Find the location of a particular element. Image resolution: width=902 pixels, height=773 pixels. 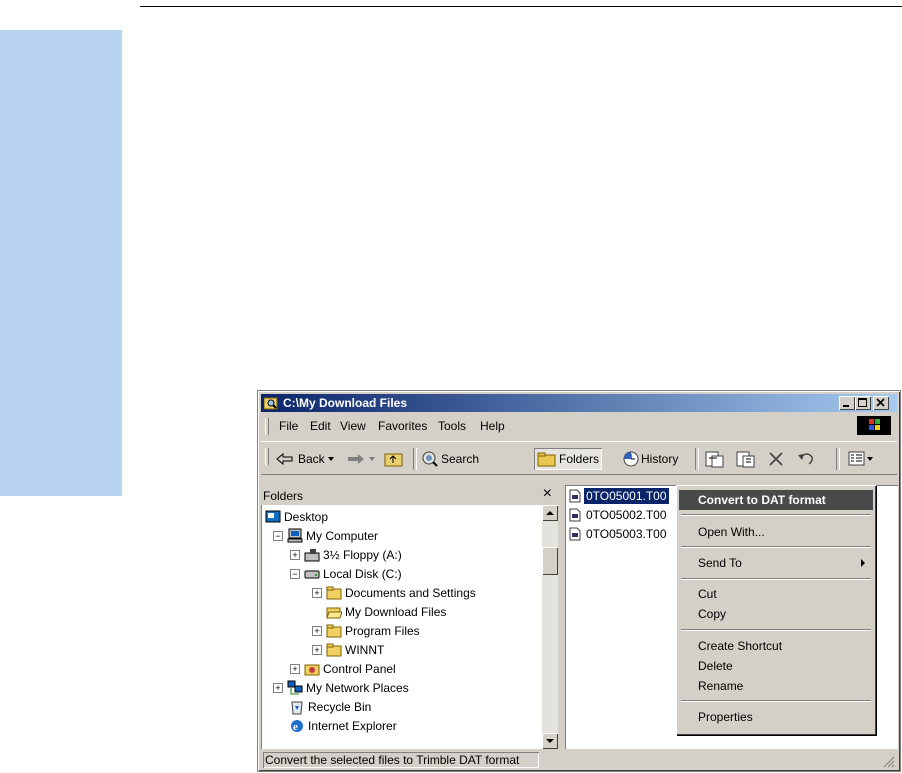

tree-item-control-panel: + Control Panel is located at coordinates (343, 668).